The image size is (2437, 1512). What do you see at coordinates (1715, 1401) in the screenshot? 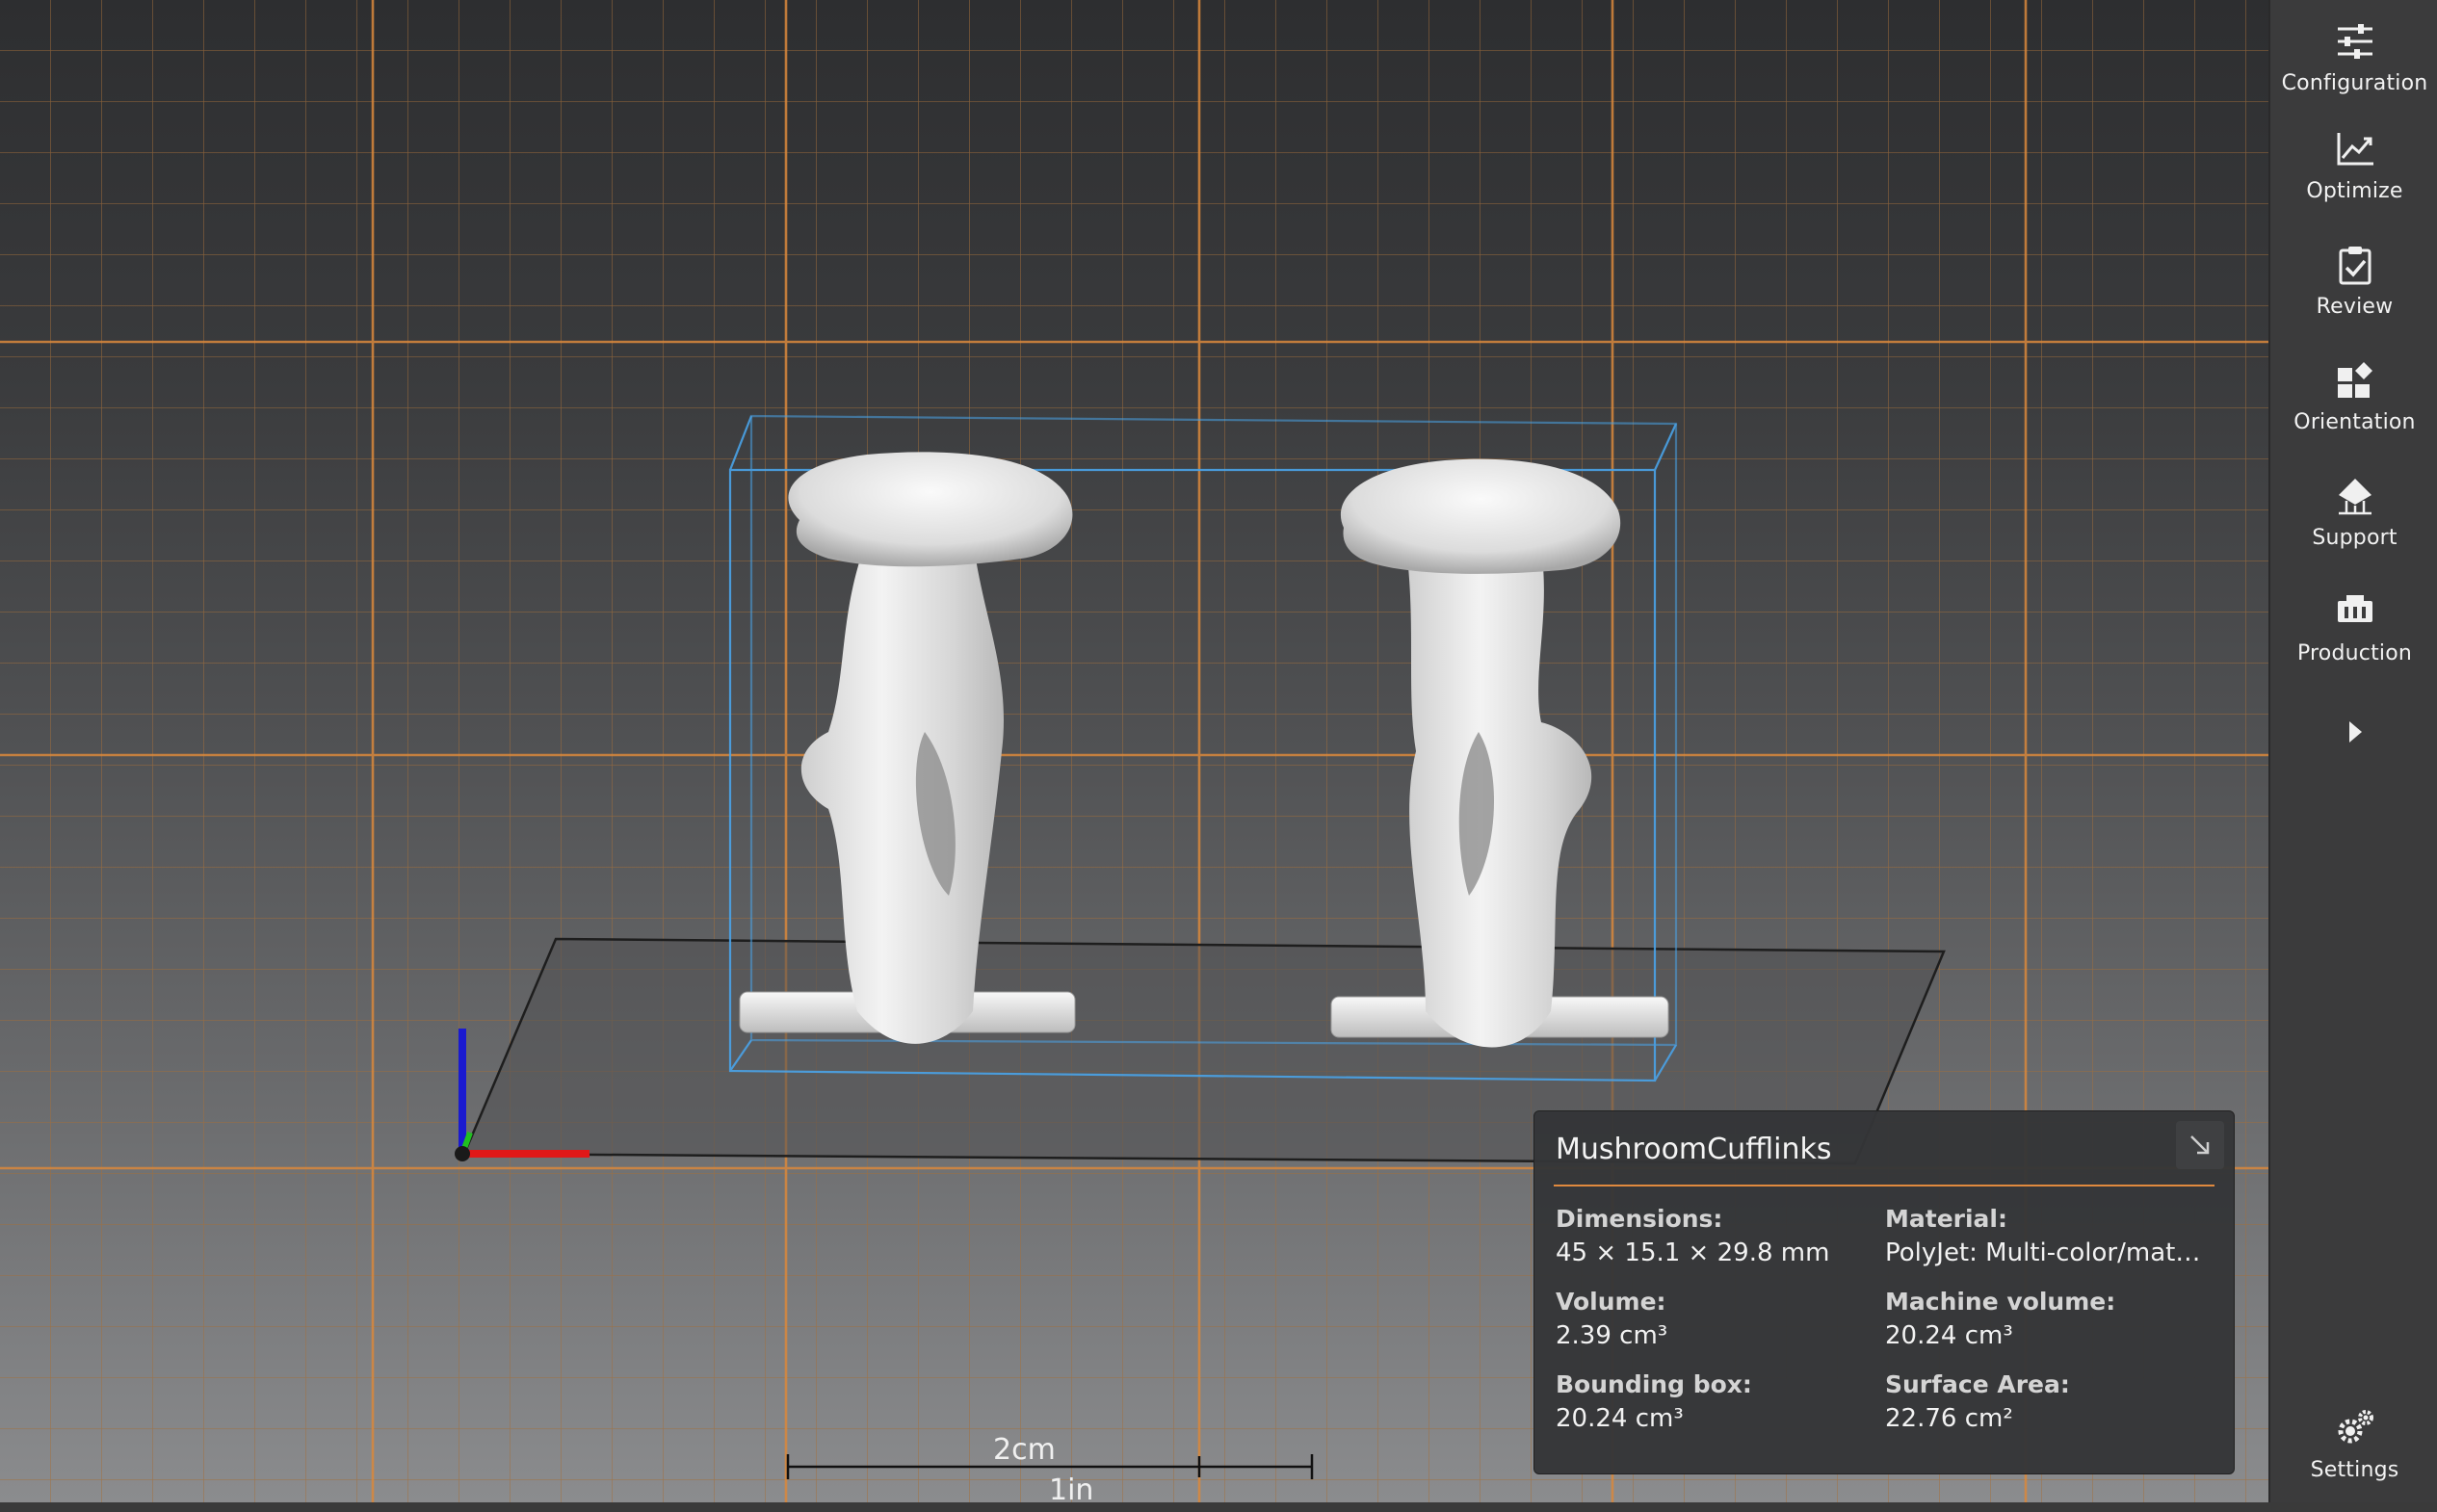
I see `prop-bounding-box: Bounding box: 20.24 cm³` at bounding box center [1715, 1401].